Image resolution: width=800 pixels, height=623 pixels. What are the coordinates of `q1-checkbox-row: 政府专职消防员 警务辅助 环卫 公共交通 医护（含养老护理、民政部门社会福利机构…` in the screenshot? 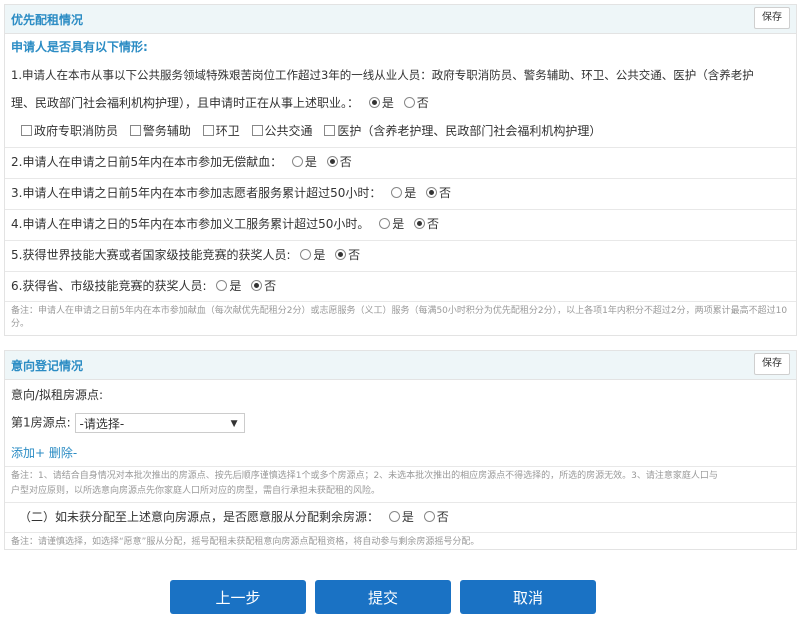 It's located at (405, 131).